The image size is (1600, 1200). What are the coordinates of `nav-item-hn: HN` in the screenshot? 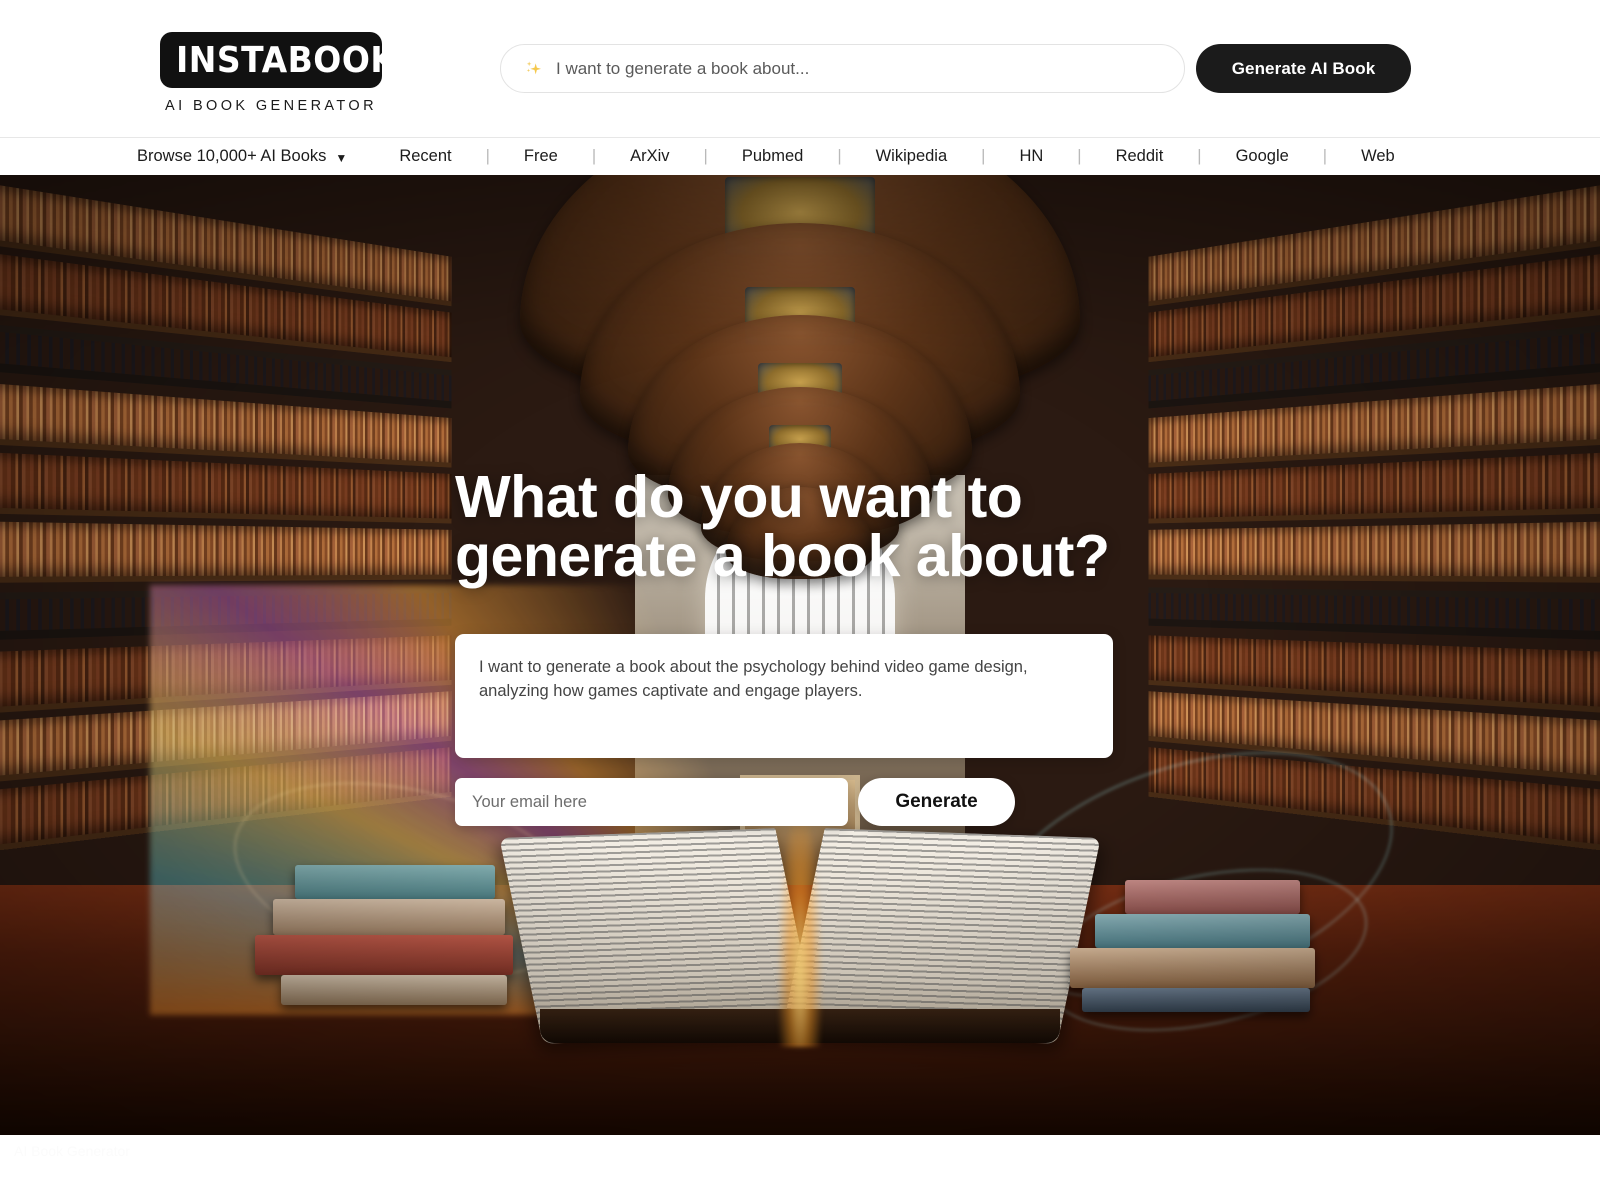 It's located at (1031, 156).